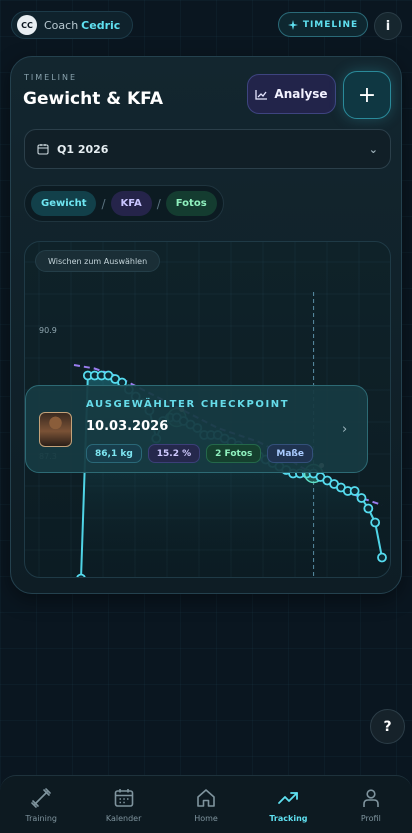 The width and height of the screenshot is (412, 833). Describe the element at coordinates (93, 99) in the screenshot. I see `page-title: Gewicht & KFA` at that location.